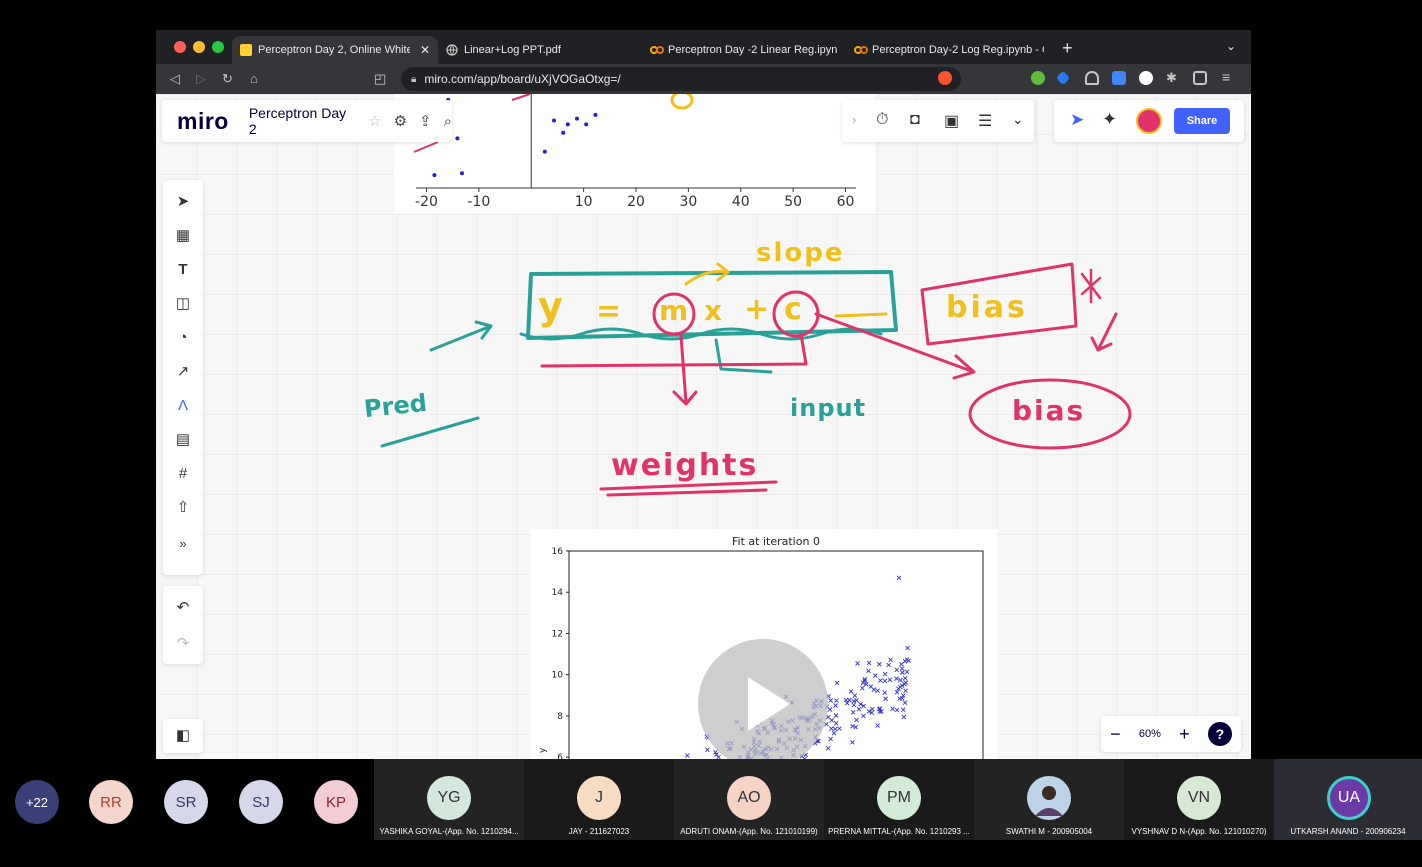 This screenshot has width=1422, height=867. I want to click on participant-avatar: KP, so click(336, 802).